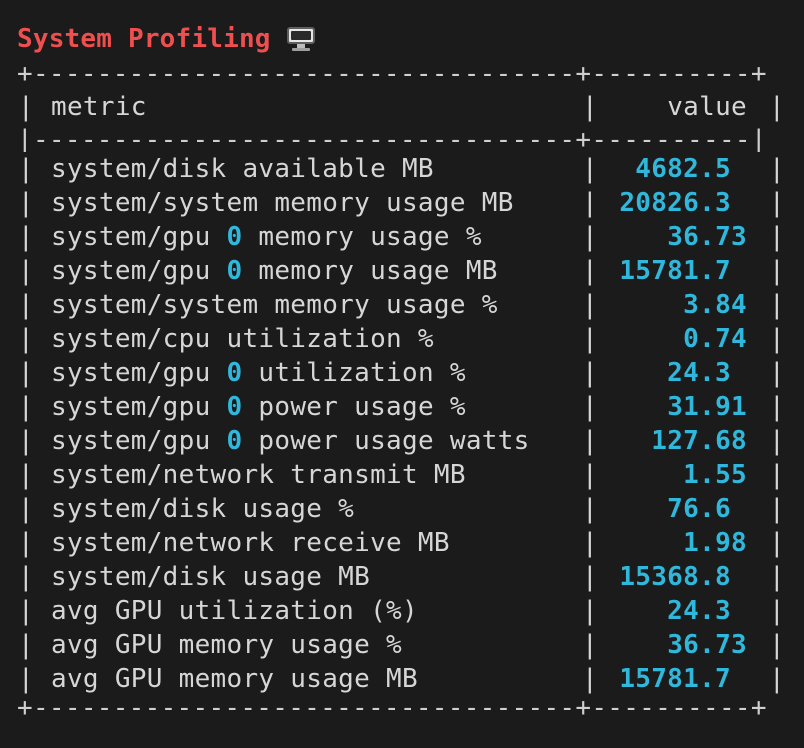 This screenshot has height=748, width=804. What do you see at coordinates (234, 679) in the screenshot?
I see `metric-prefix: avg GPU memory usage MB` at bounding box center [234, 679].